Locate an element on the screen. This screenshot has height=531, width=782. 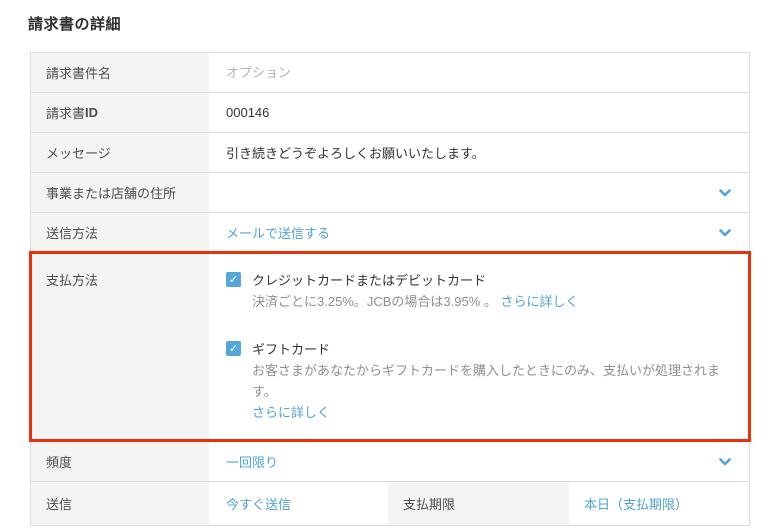
row-frequency: 頻度 一回限り is located at coordinates (390, 462).